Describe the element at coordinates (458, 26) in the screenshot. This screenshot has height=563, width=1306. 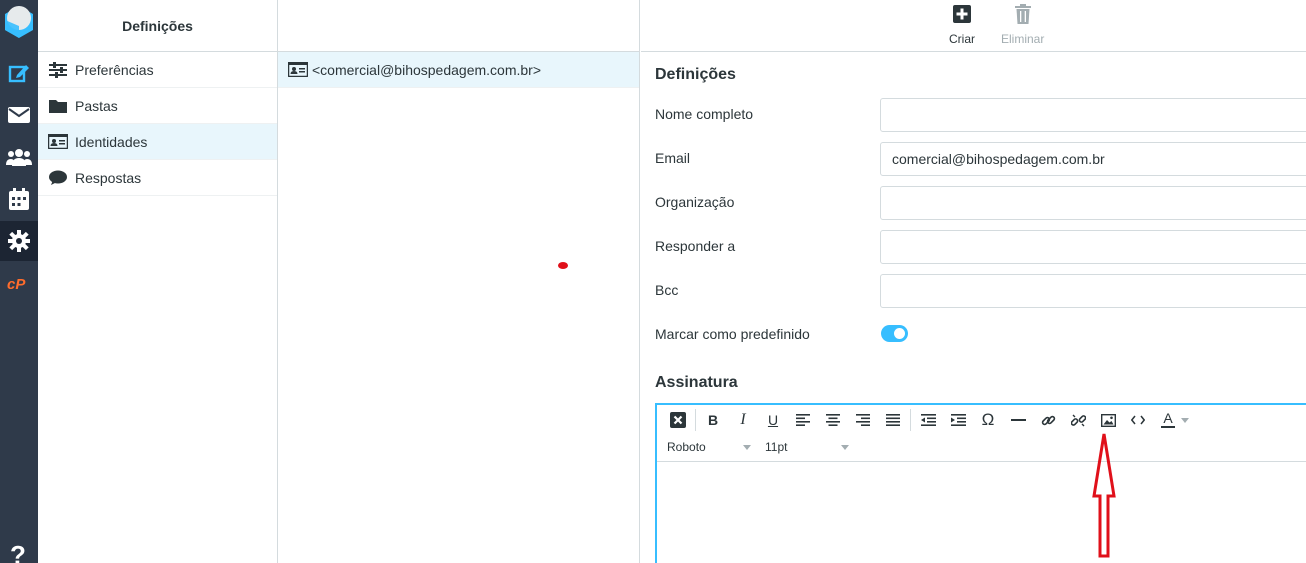
I see `identities-list-header` at that location.